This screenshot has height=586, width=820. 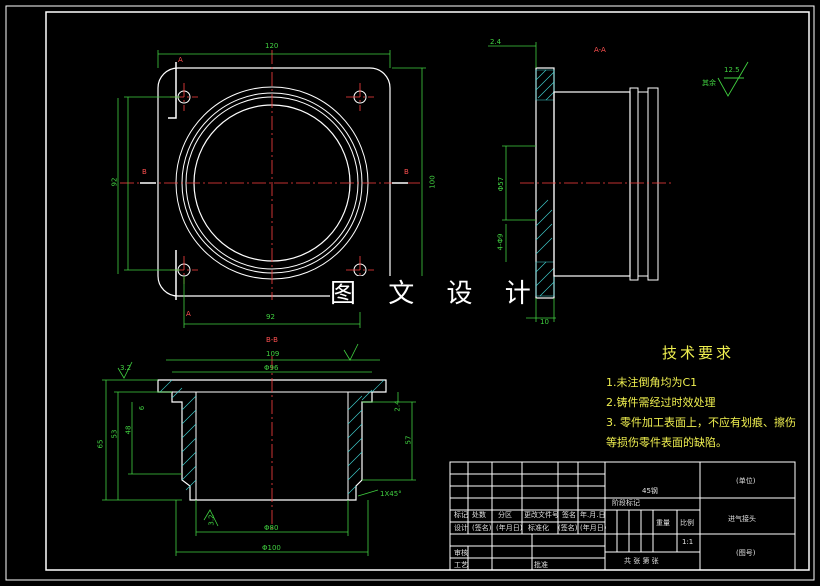 I want to click on sec-dim-label-100: Φ100, so click(x=271, y=548).